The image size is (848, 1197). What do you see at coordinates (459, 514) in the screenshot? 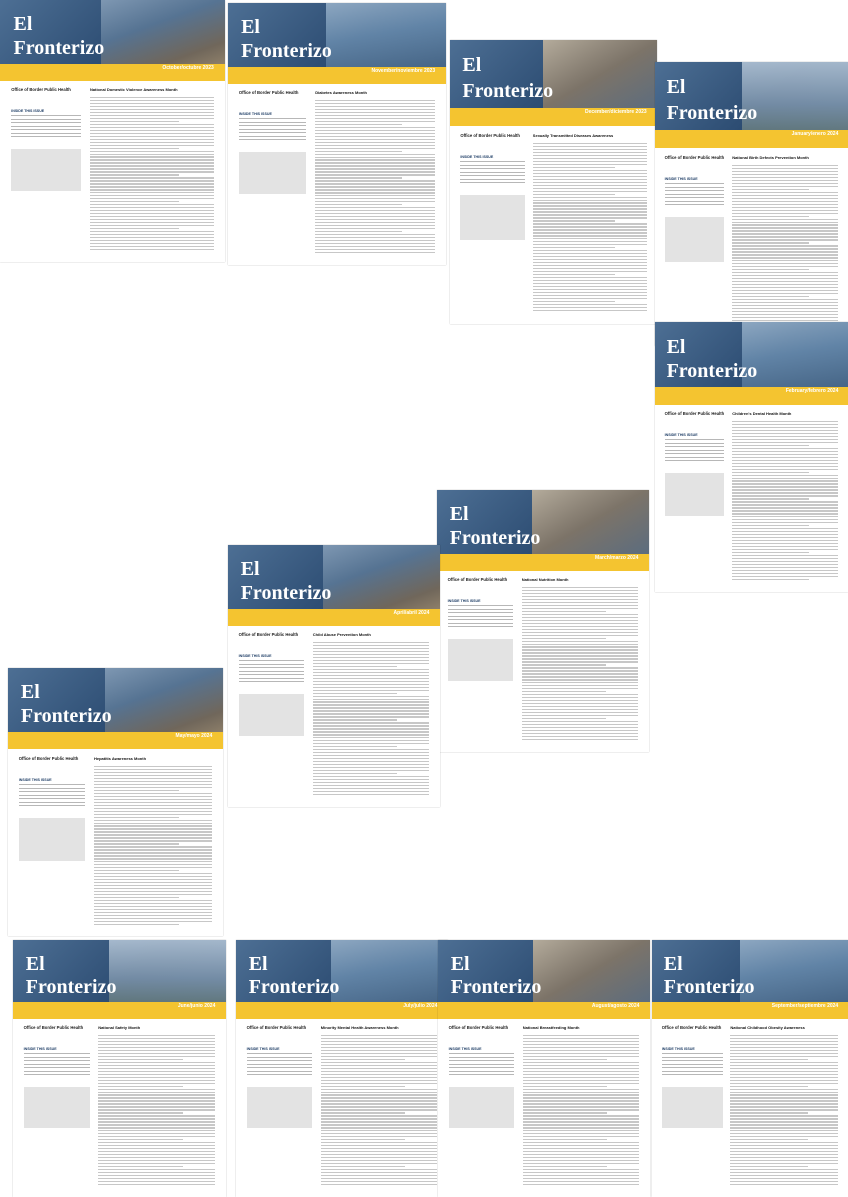
I see `newsletter-title-line1: El` at bounding box center [459, 514].